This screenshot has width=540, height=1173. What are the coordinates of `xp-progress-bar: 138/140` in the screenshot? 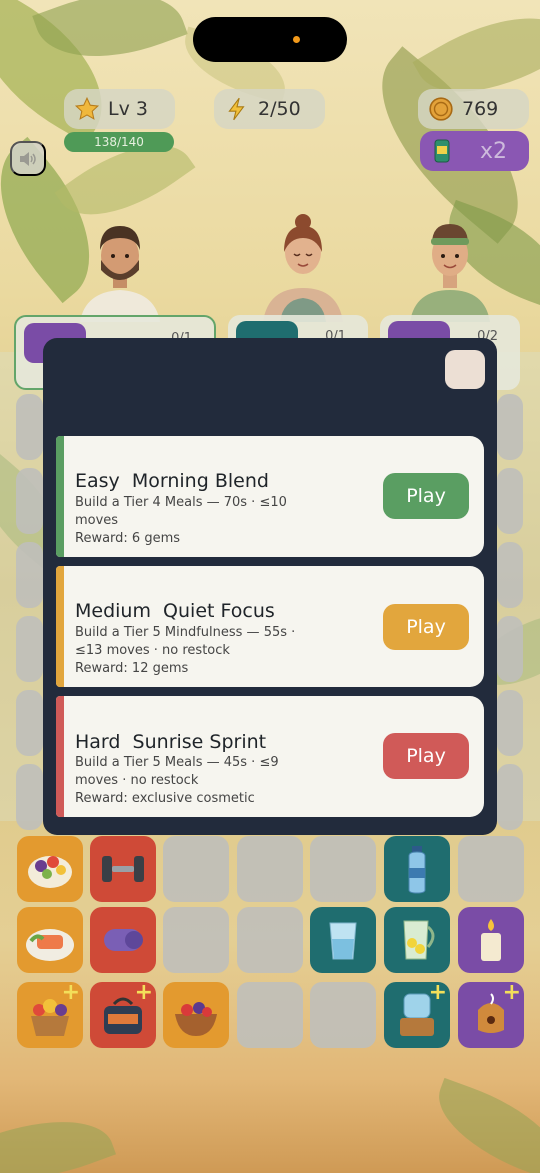 It's located at (119, 142).